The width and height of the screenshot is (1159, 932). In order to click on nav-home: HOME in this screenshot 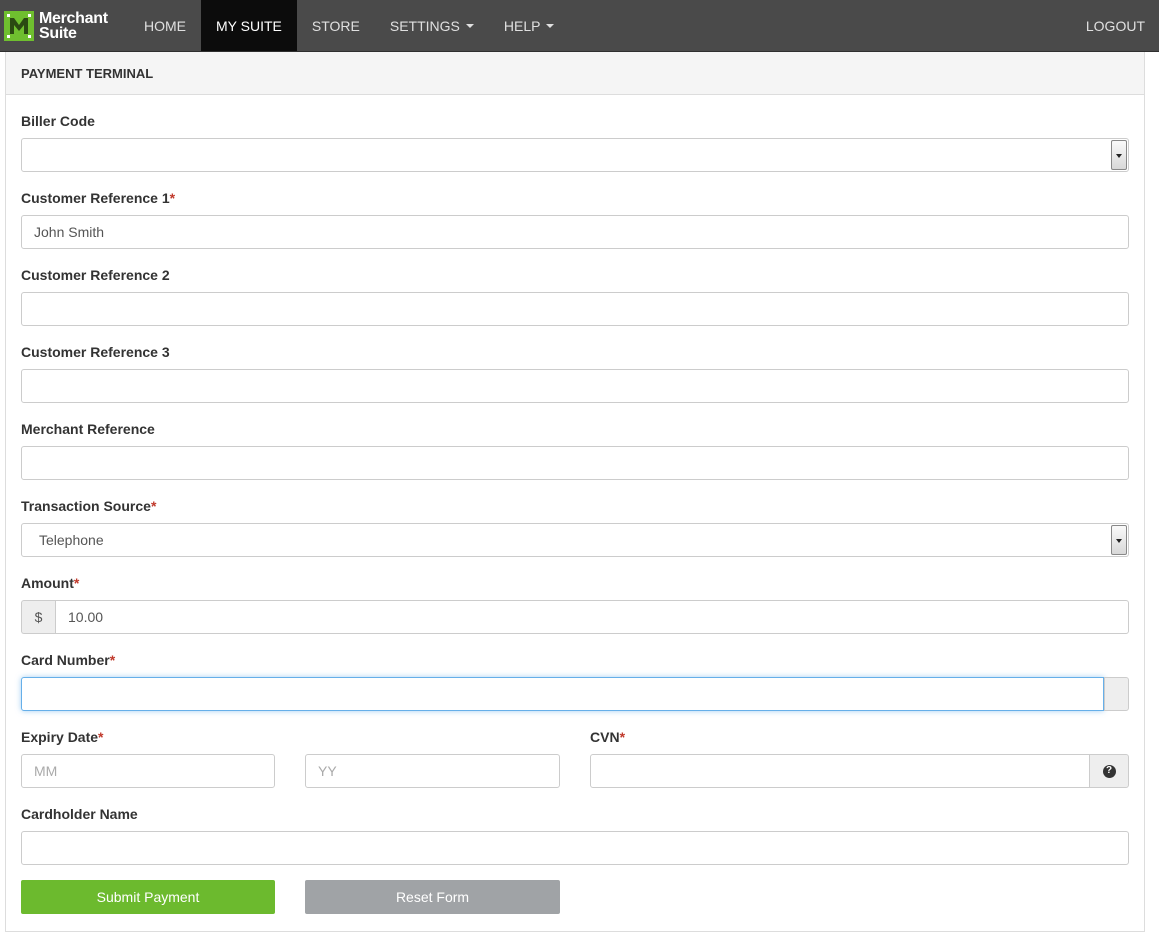, I will do `click(165, 25)`.